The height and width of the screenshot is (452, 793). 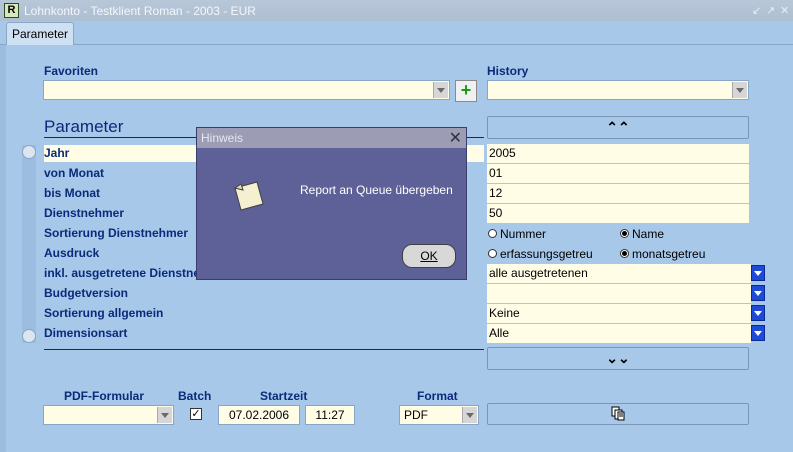 I want to click on hinweis-dialog: Hinweis ✕ Report an Queue übergeben OK, so click(x=331, y=203).